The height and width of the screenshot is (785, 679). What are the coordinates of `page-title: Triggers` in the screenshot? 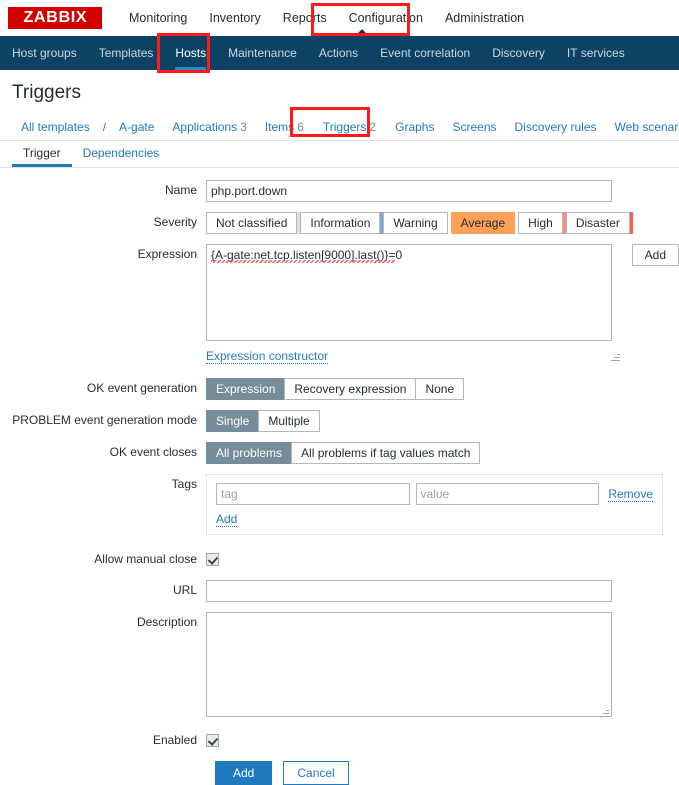 It's located at (339, 92).